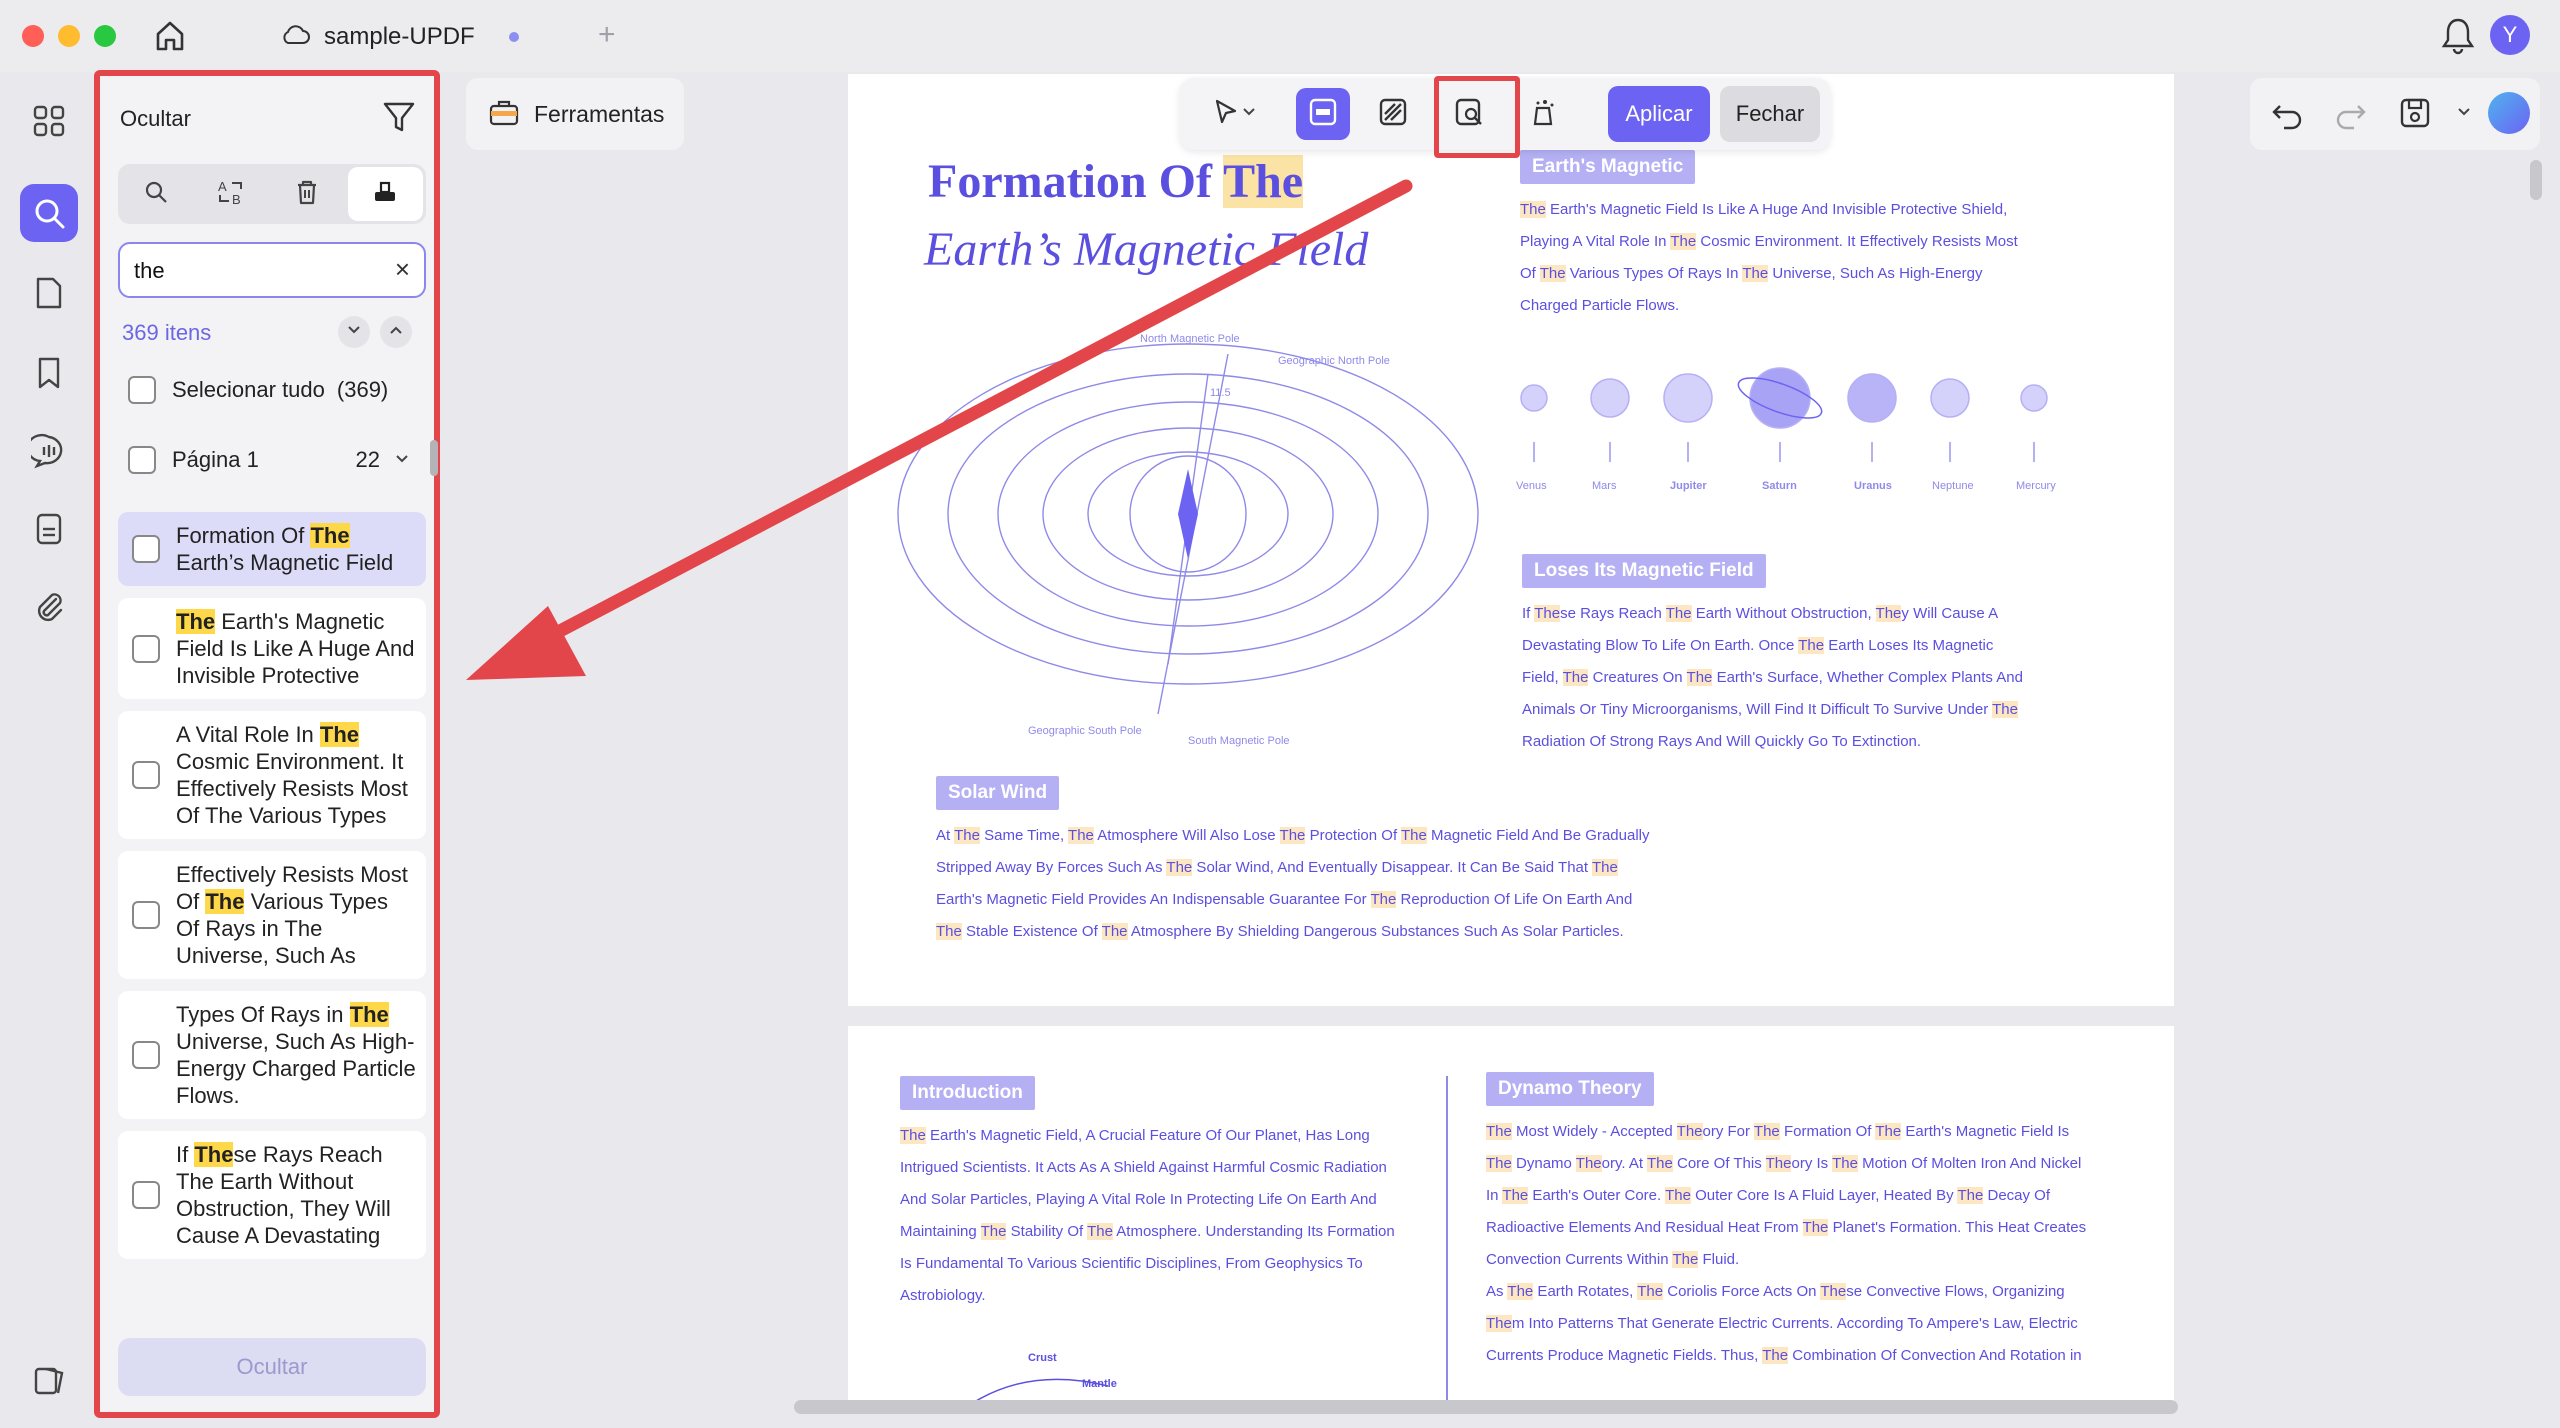 Image resolution: width=2560 pixels, height=1428 pixels. What do you see at coordinates (396, 332) in the screenshot?
I see `prev-result-button` at bounding box center [396, 332].